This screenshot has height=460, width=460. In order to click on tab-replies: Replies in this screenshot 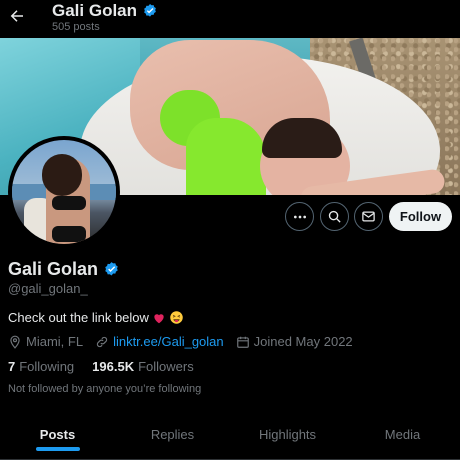, I will do `click(172, 434)`.